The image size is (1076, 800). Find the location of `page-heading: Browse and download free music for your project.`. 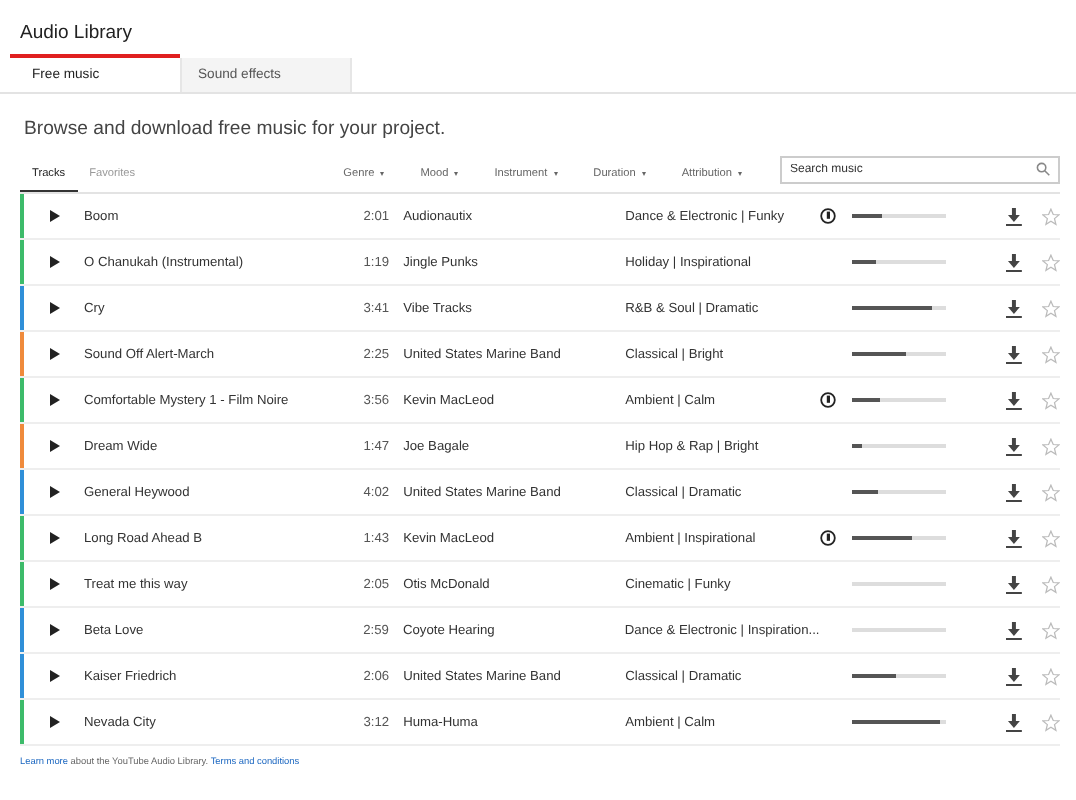

page-heading: Browse and download free music for your project. is located at coordinates (236, 129).